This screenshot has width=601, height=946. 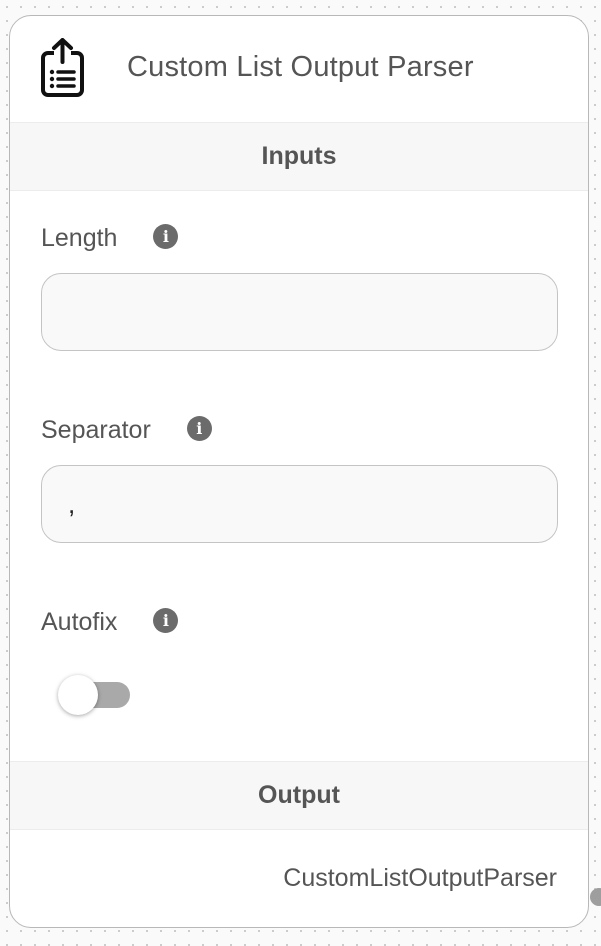 I want to click on autofix-label: Autofix, so click(x=79, y=621).